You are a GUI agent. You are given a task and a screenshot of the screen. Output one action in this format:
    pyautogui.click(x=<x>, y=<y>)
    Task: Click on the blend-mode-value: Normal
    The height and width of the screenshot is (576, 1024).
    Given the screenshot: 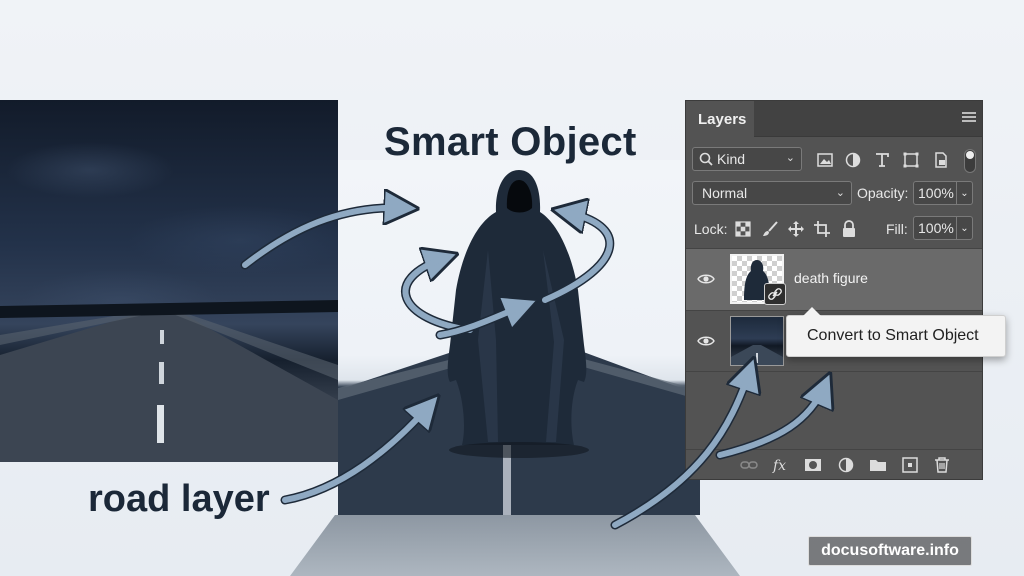 What is the action you would take?
    pyautogui.click(x=725, y=193)
    